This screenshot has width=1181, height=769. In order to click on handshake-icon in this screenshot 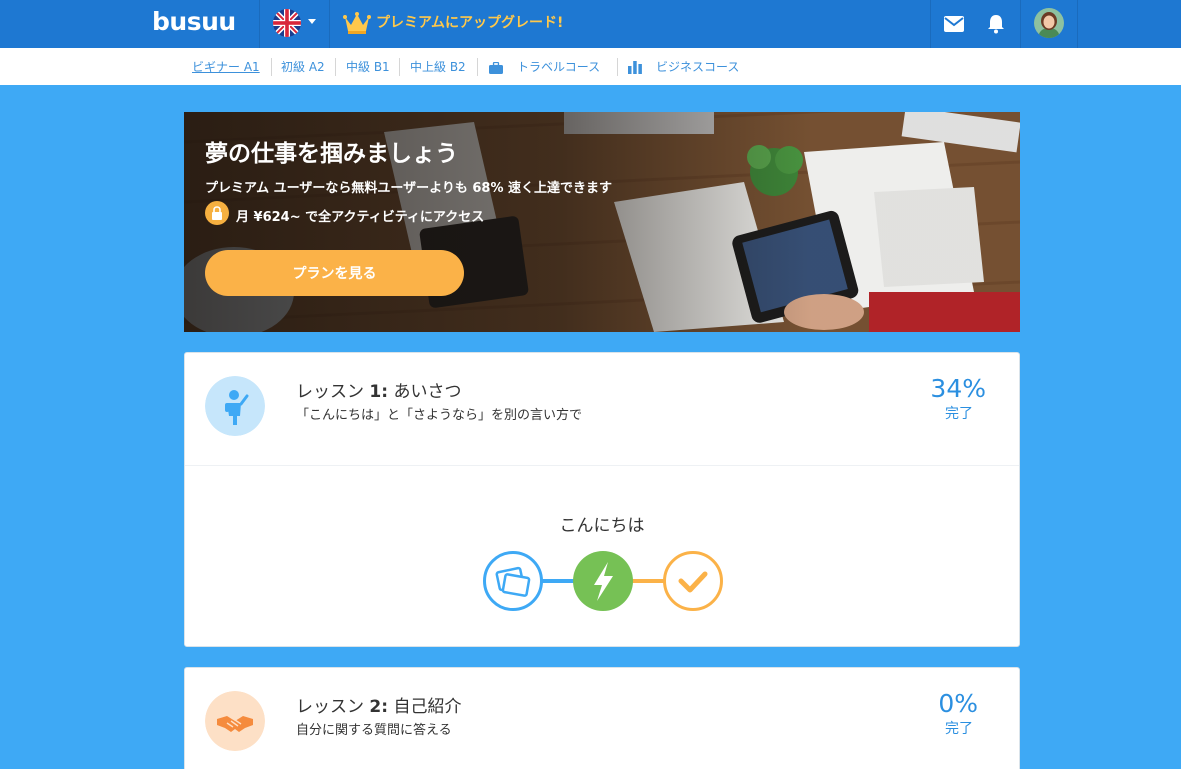, I will do `click(235, 721)`.